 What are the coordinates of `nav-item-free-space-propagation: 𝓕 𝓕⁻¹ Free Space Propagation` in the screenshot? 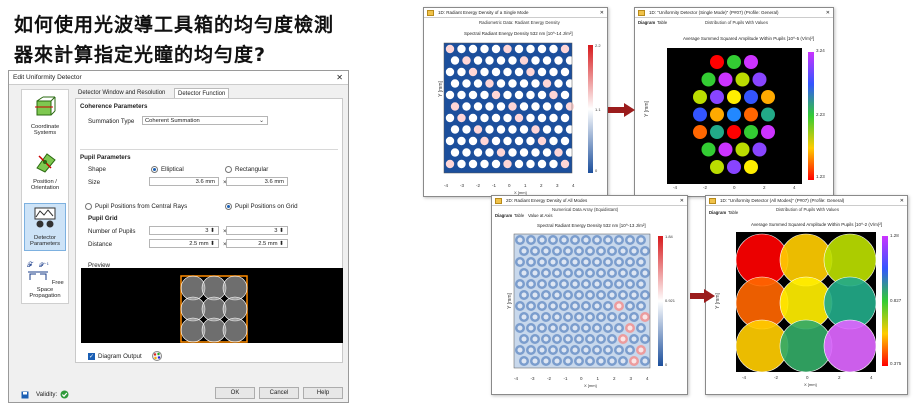 It's located at (45, 280).